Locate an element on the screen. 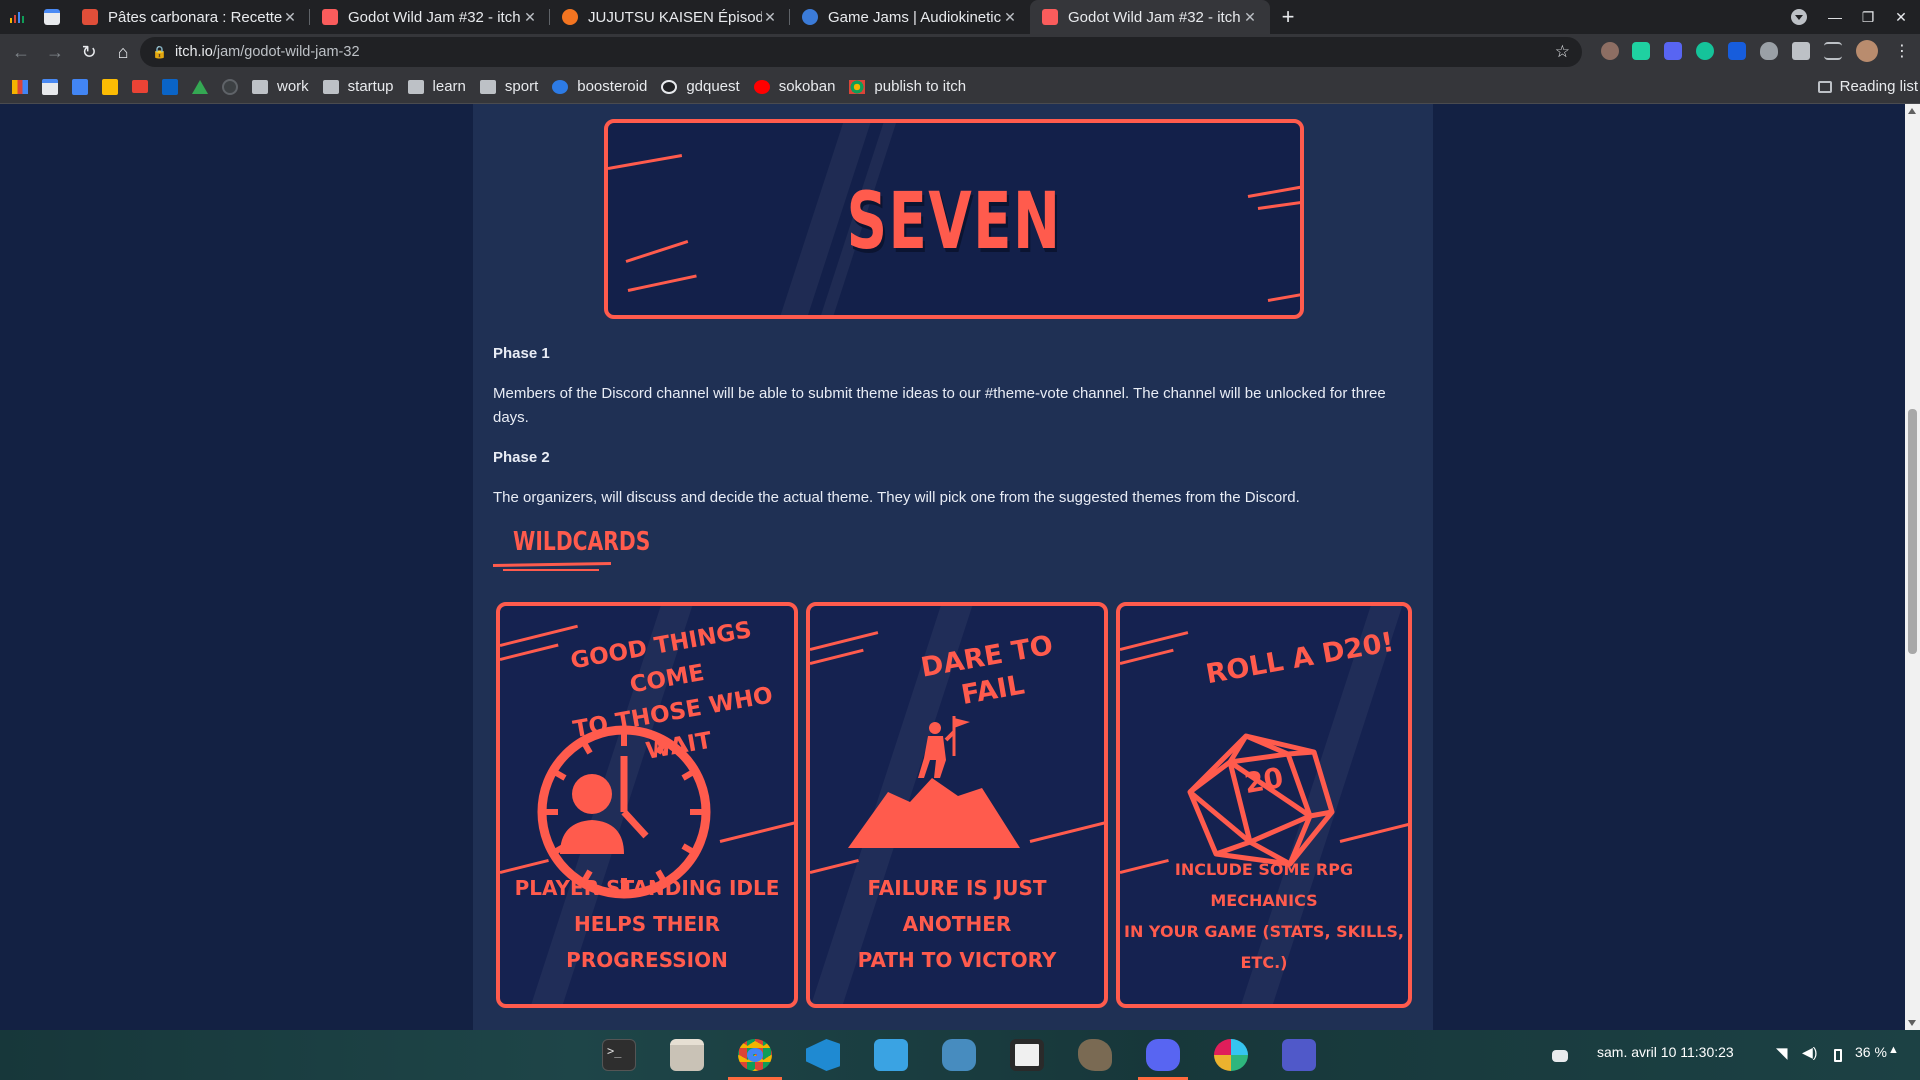 The image size is (1920, 1080). card-desc-line2: HELPS THEIR PROGRESSION is located at coordinates (647, 942).